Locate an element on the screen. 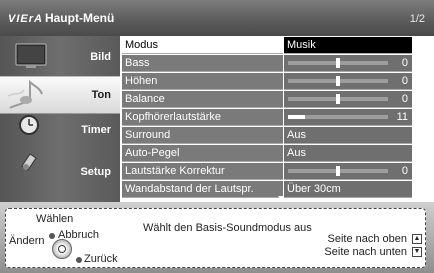  sidebar-item-label: Ton is located at coordinates (101, 95).